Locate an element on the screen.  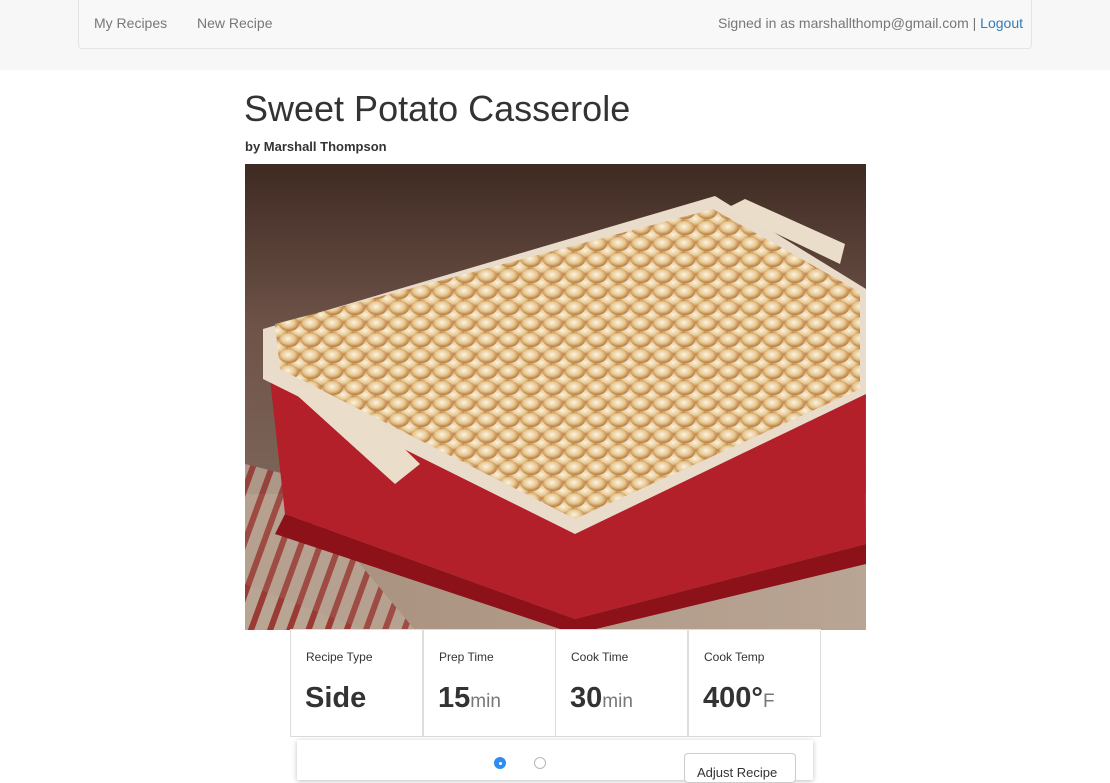
stat-value: 30min is located at coordinates (601, 698).